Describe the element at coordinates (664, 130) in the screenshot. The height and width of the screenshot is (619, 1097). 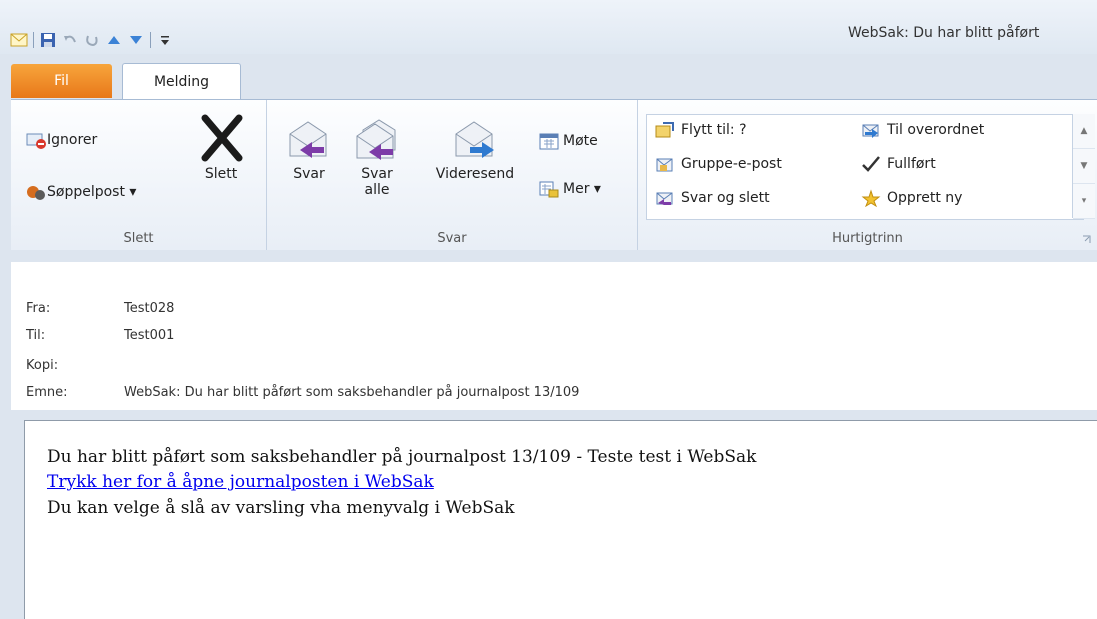
I see `move-folder-icon` at that location.